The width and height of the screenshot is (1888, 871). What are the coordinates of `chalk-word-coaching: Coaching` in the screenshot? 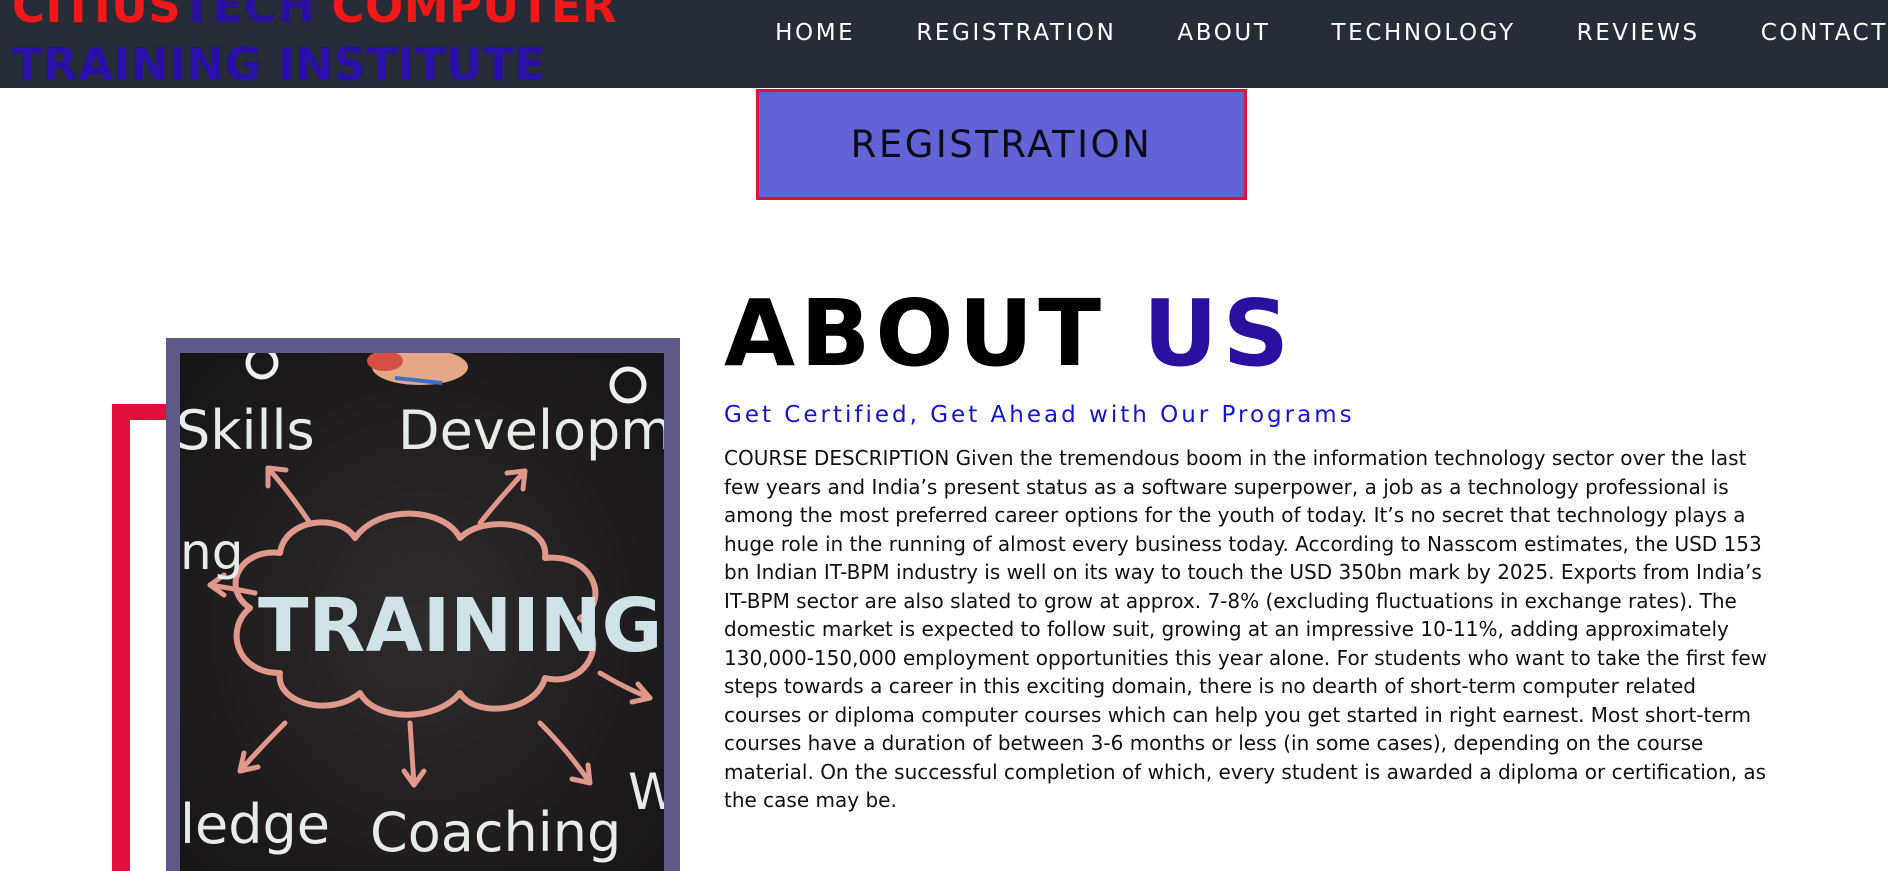 It's located at (496, 832).